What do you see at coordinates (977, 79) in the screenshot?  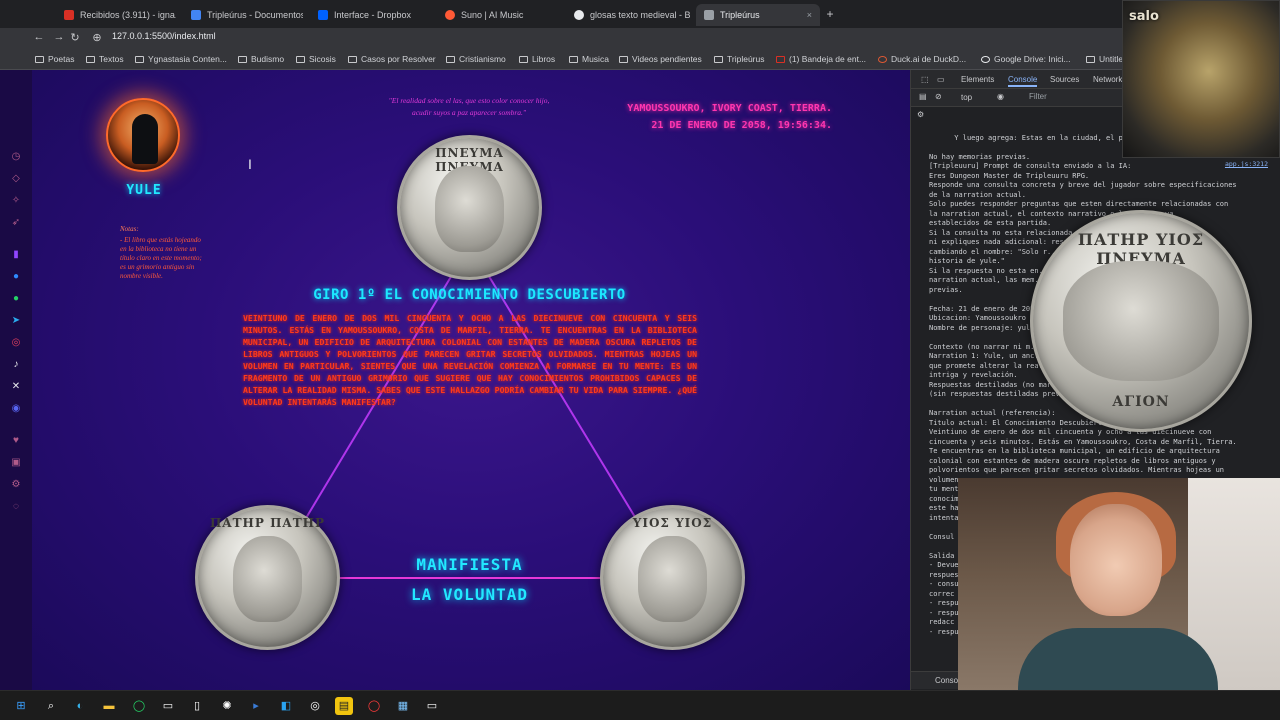 I see `tab-elements: Elements` at bounding box center [977, 79].